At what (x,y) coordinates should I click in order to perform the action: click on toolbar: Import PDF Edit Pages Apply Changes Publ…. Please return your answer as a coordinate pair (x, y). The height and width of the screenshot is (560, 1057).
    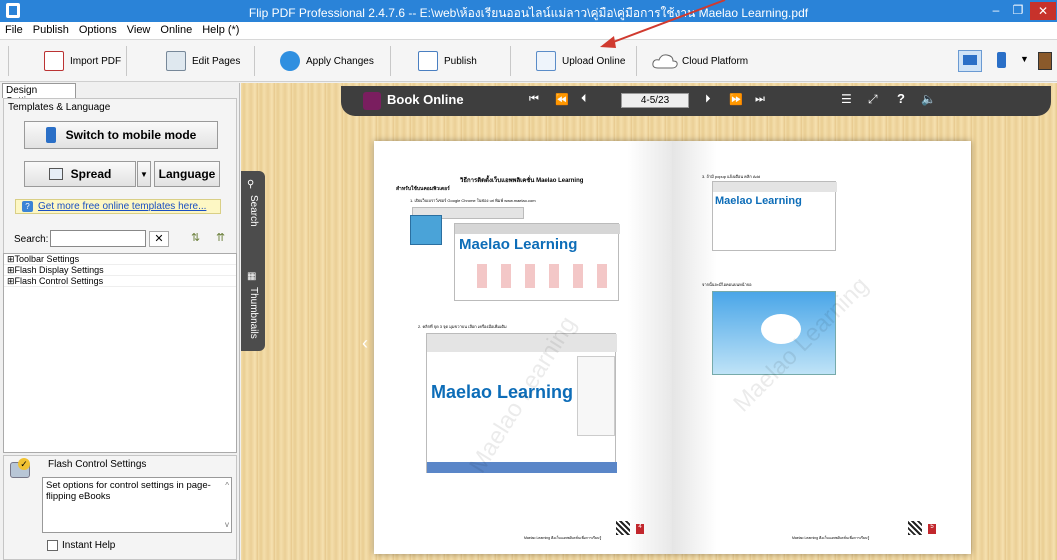
    Looking at the image, I should click on (528, 61).